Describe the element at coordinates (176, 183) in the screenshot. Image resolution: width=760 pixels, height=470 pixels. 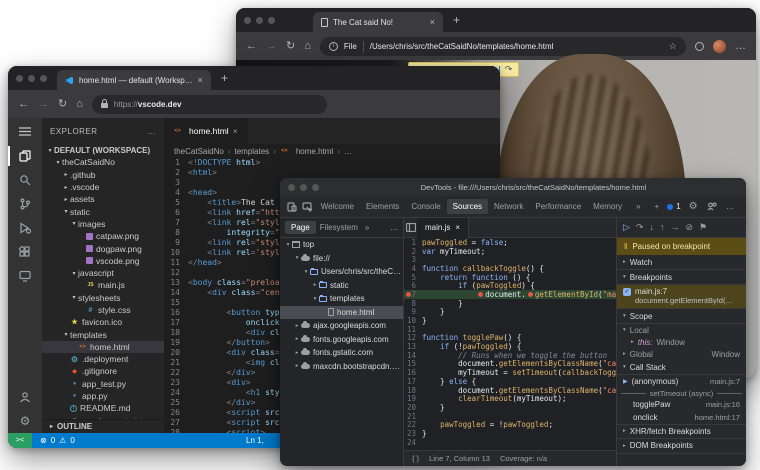
I see `line-number: 3` at that location.